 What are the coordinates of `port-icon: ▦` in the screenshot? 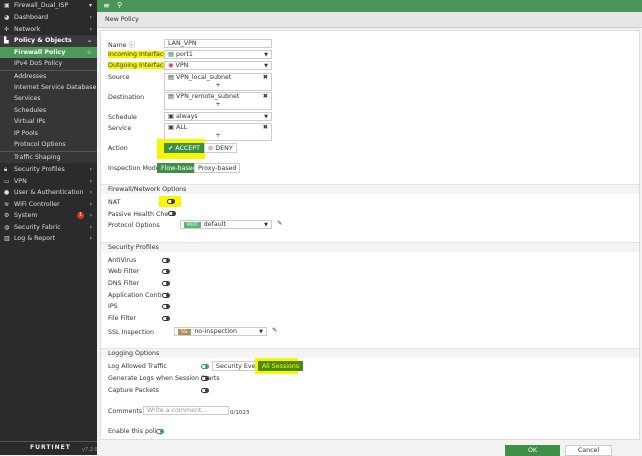 It's located at (171, 54).